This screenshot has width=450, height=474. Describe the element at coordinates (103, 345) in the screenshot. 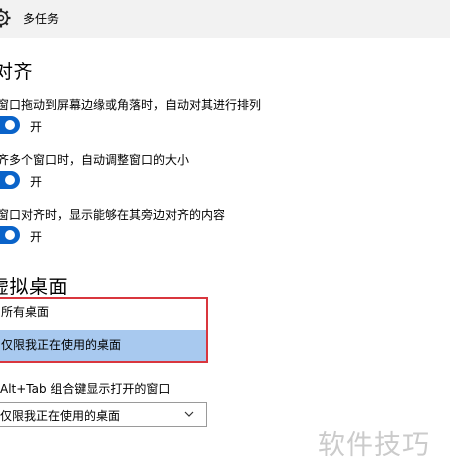

I see `dropdown-option-current-desktop: 仅限我正在使用的桌面` at that location.